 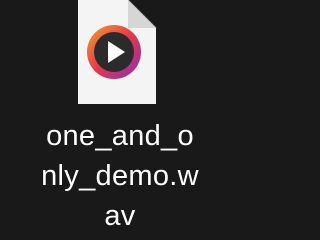 I want to click on file-name-line: nly_demo.w, so click(x=120, y=176).